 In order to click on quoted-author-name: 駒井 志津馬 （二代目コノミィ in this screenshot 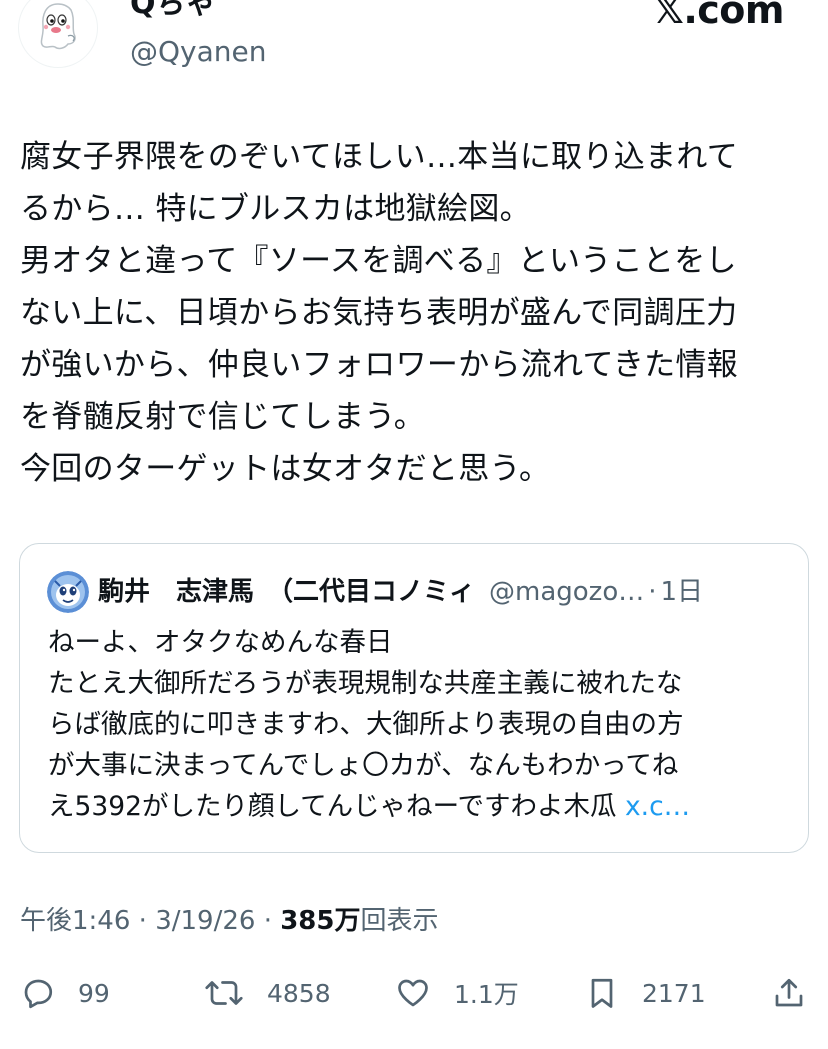, I will do `click(286, 592)`.